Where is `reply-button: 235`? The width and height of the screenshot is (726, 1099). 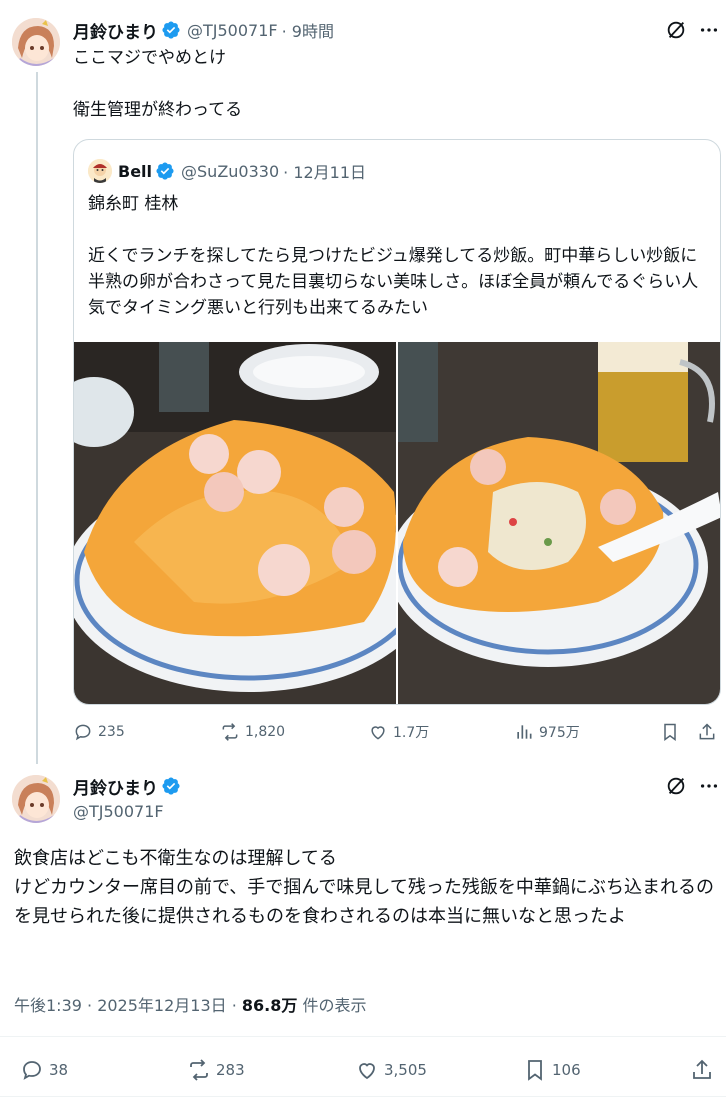 reply-button: 235 is located at coordinates (99, 732).